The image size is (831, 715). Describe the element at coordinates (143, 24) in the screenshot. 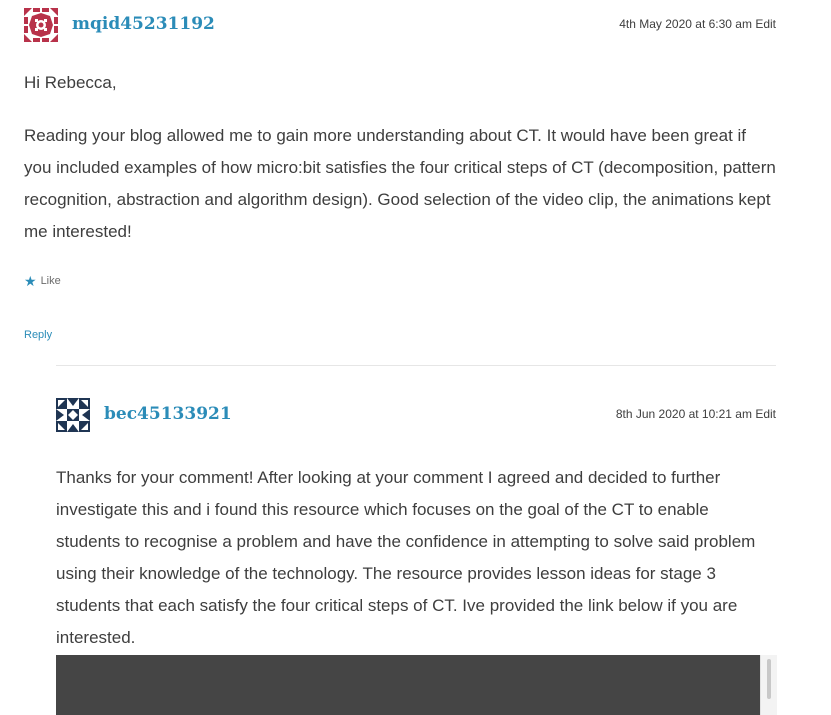

I see `comment-author: mqid45231192` at that location.